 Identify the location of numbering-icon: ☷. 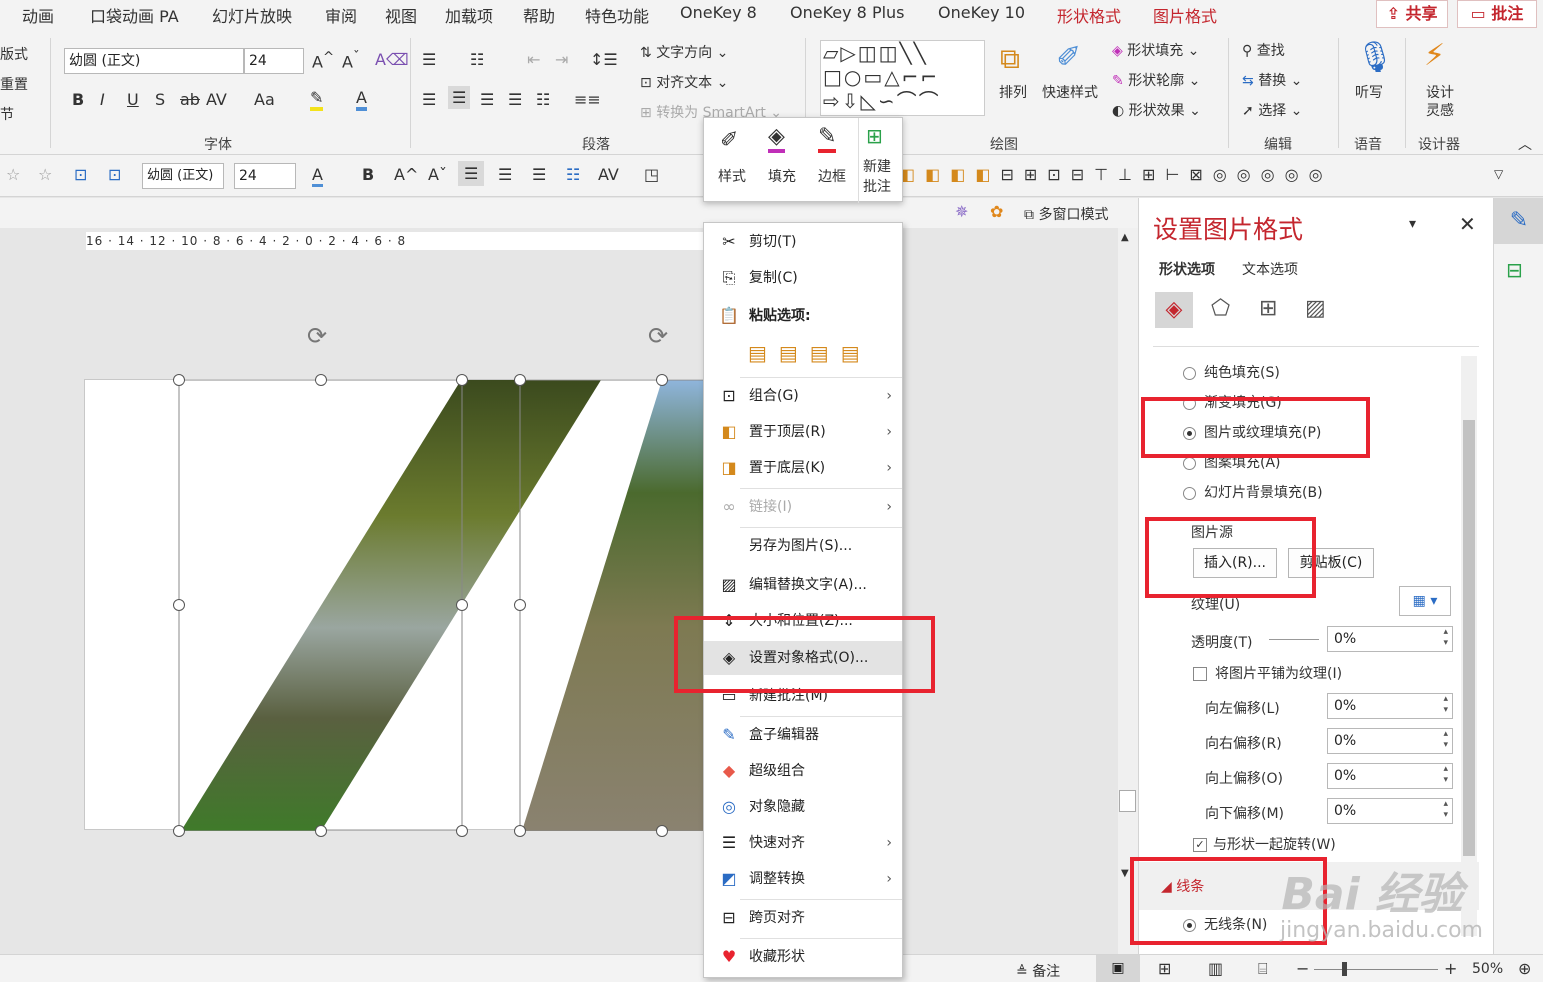
(477, 59).